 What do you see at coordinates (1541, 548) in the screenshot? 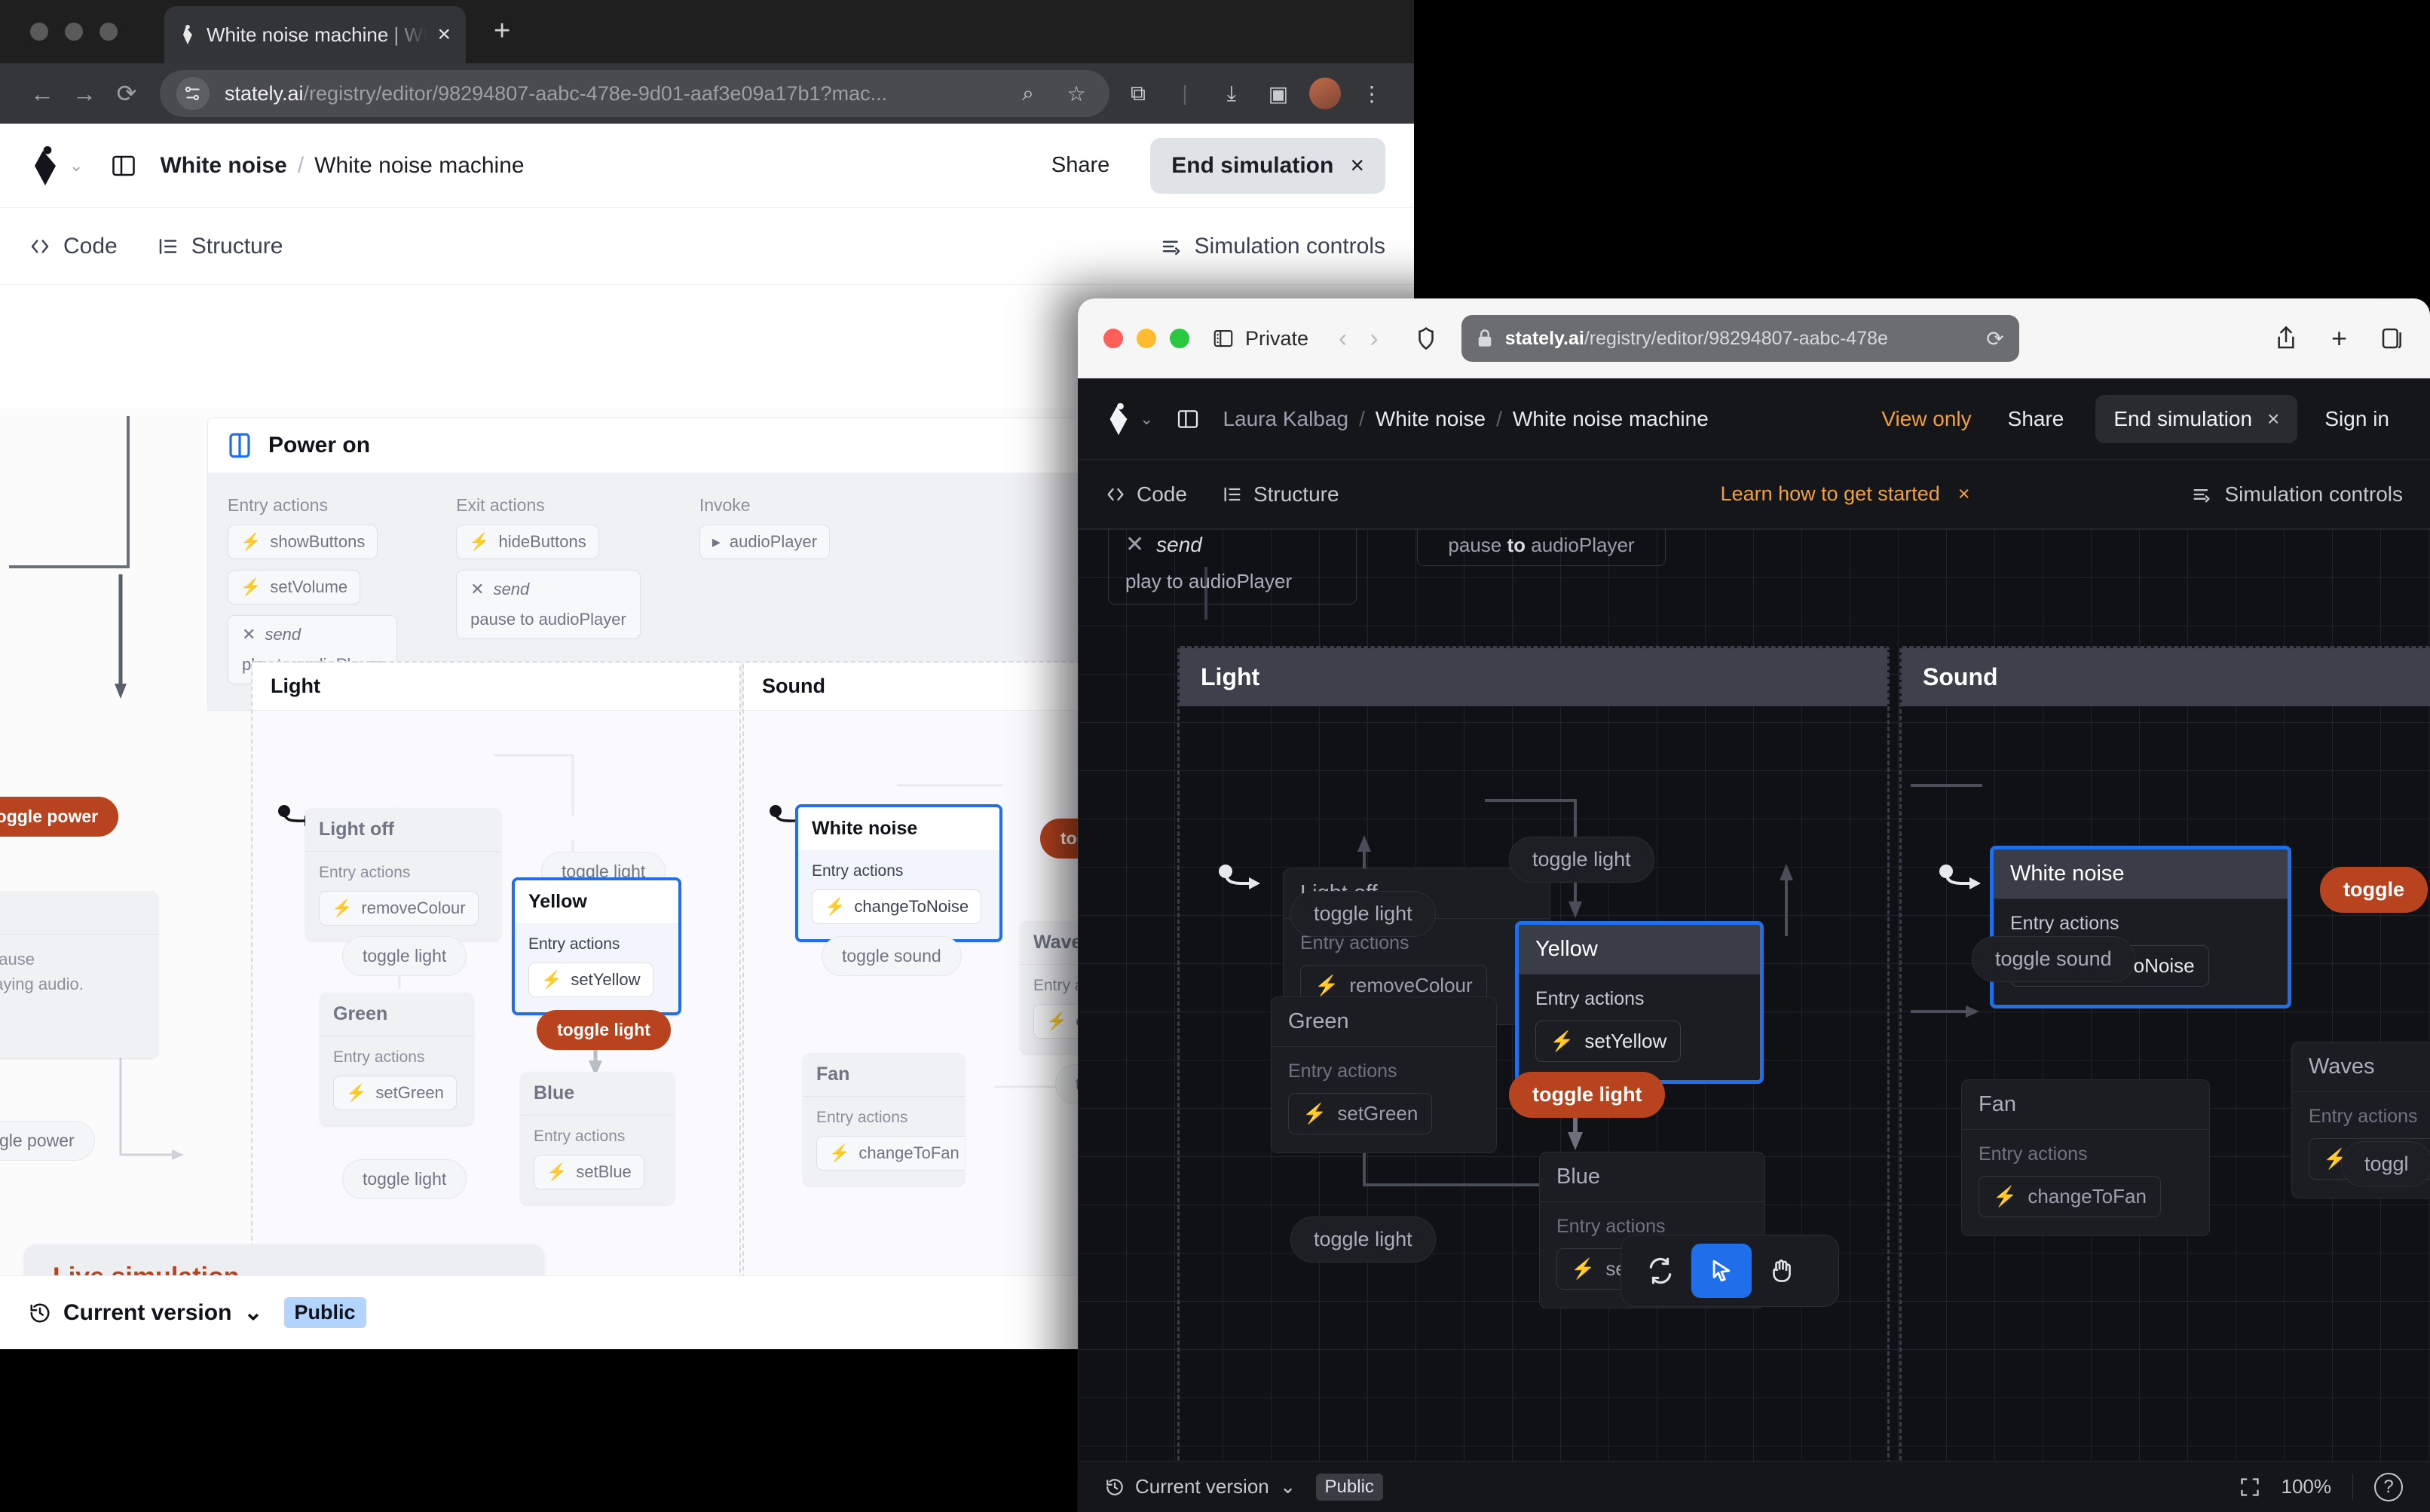
I see `pause-action-fragment: pause to audioPlayer` at bounding box center [1541, 548].